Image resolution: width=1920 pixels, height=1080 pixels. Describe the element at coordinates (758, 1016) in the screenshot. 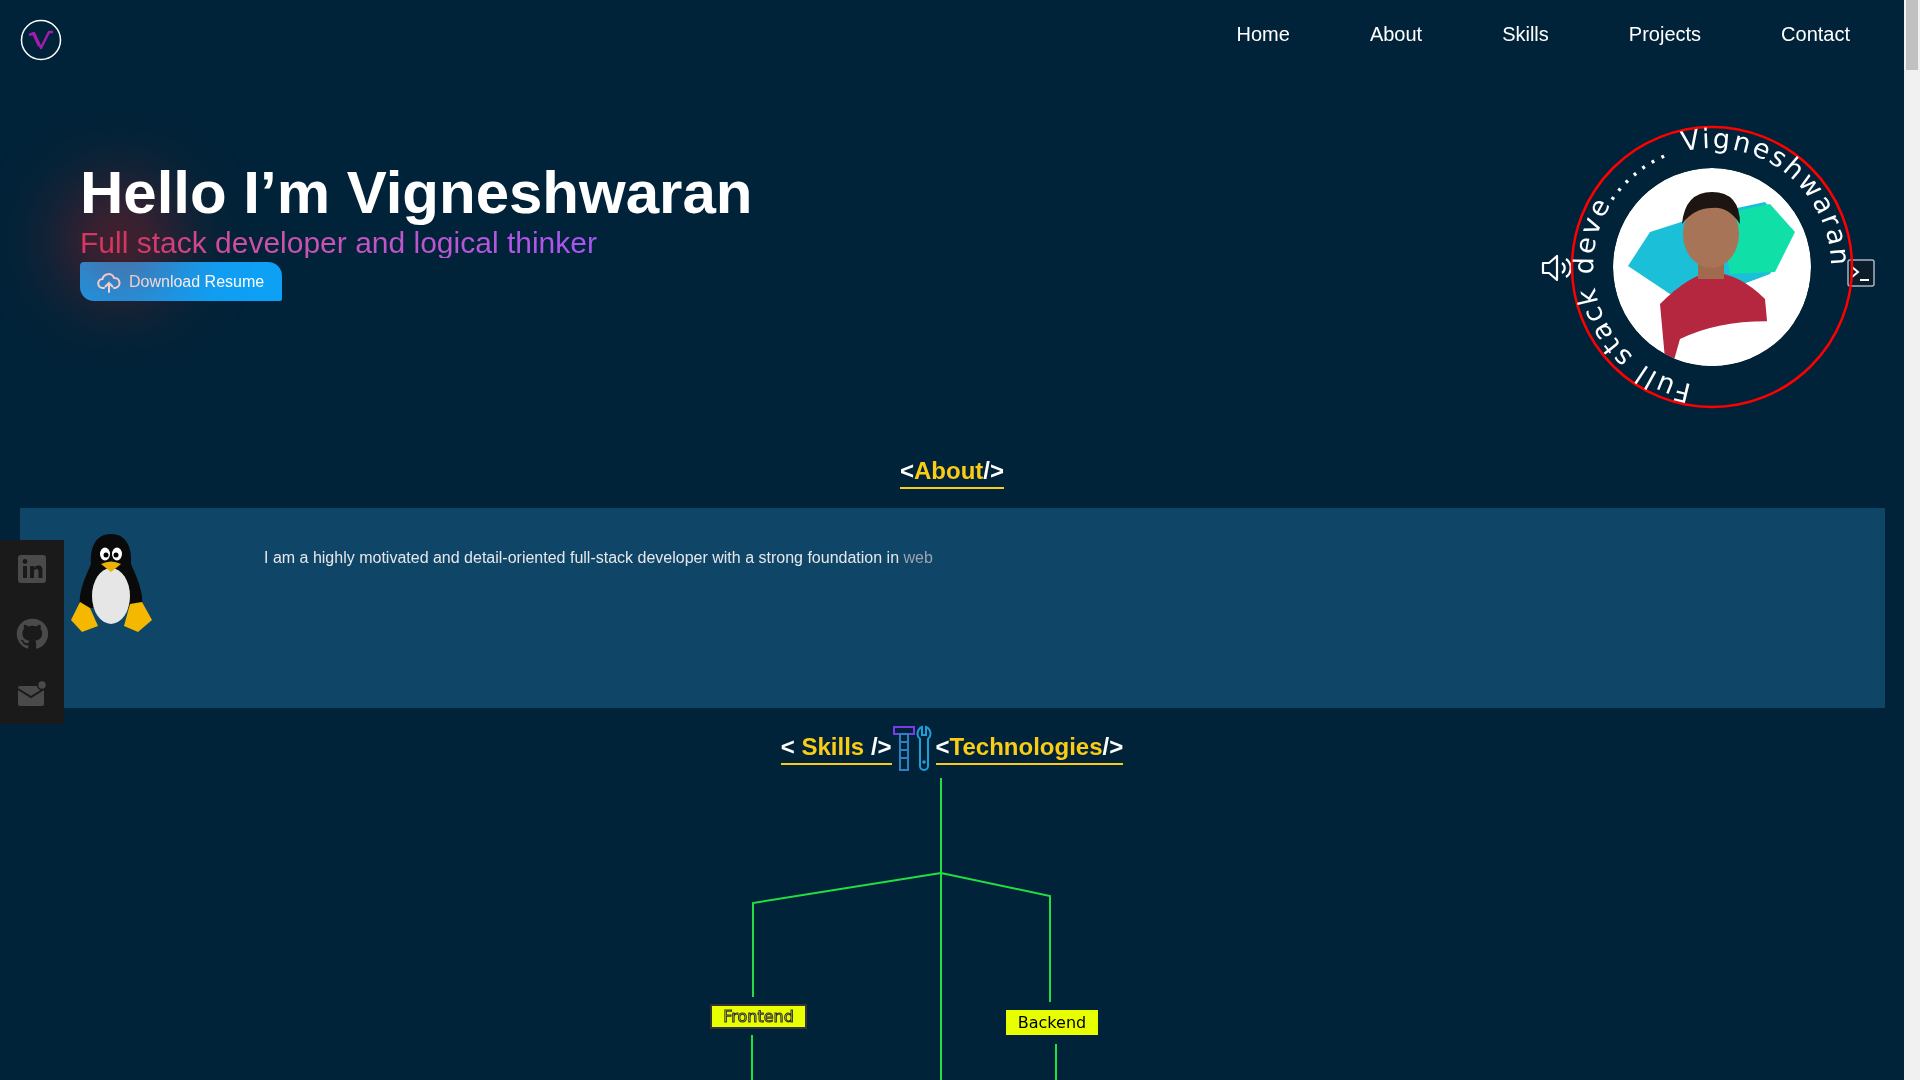

I see `skill-node: Frontend` at that location.